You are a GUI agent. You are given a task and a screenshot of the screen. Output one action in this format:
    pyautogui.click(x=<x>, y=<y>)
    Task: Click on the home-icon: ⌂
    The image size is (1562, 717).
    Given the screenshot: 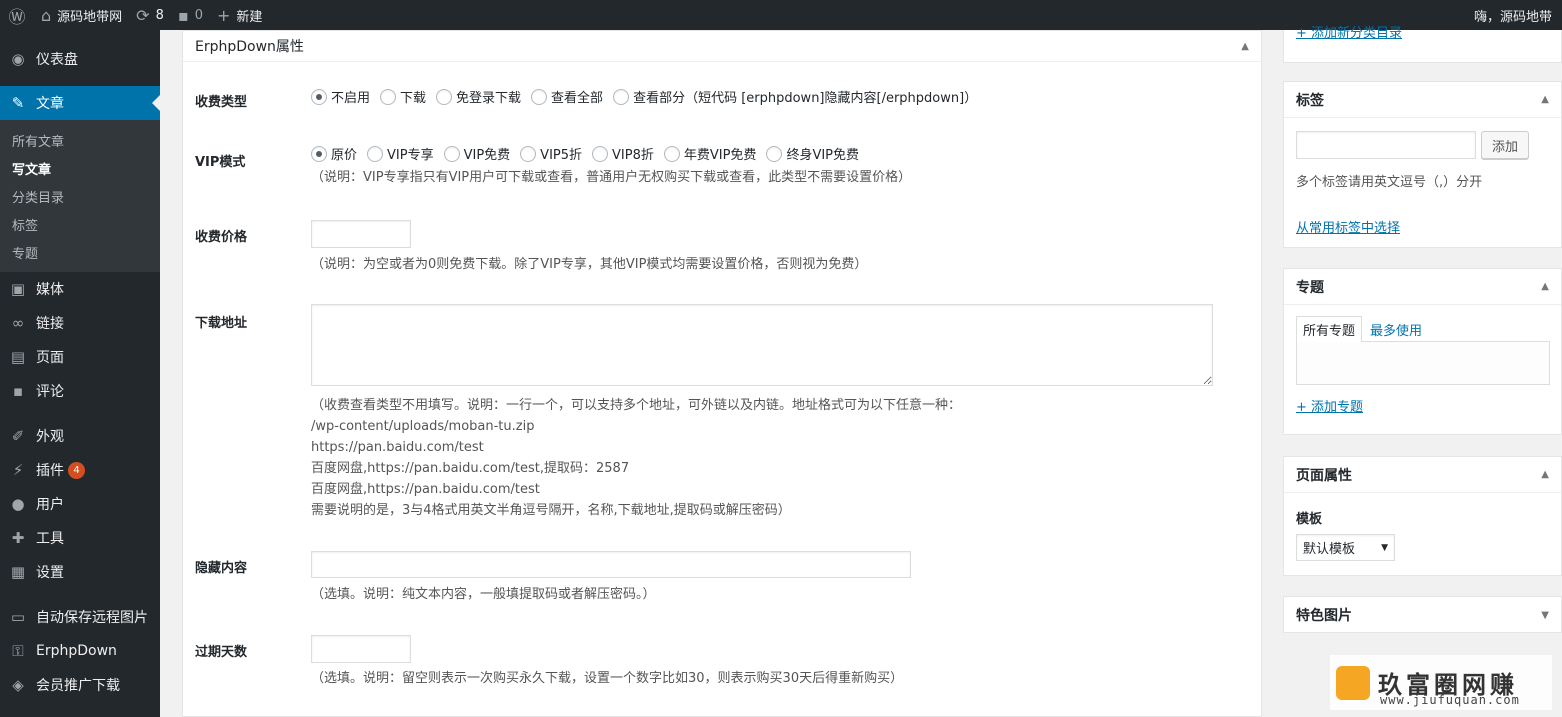 What is the action you would take?
    pyautogui.click(x=46, y=15)
    